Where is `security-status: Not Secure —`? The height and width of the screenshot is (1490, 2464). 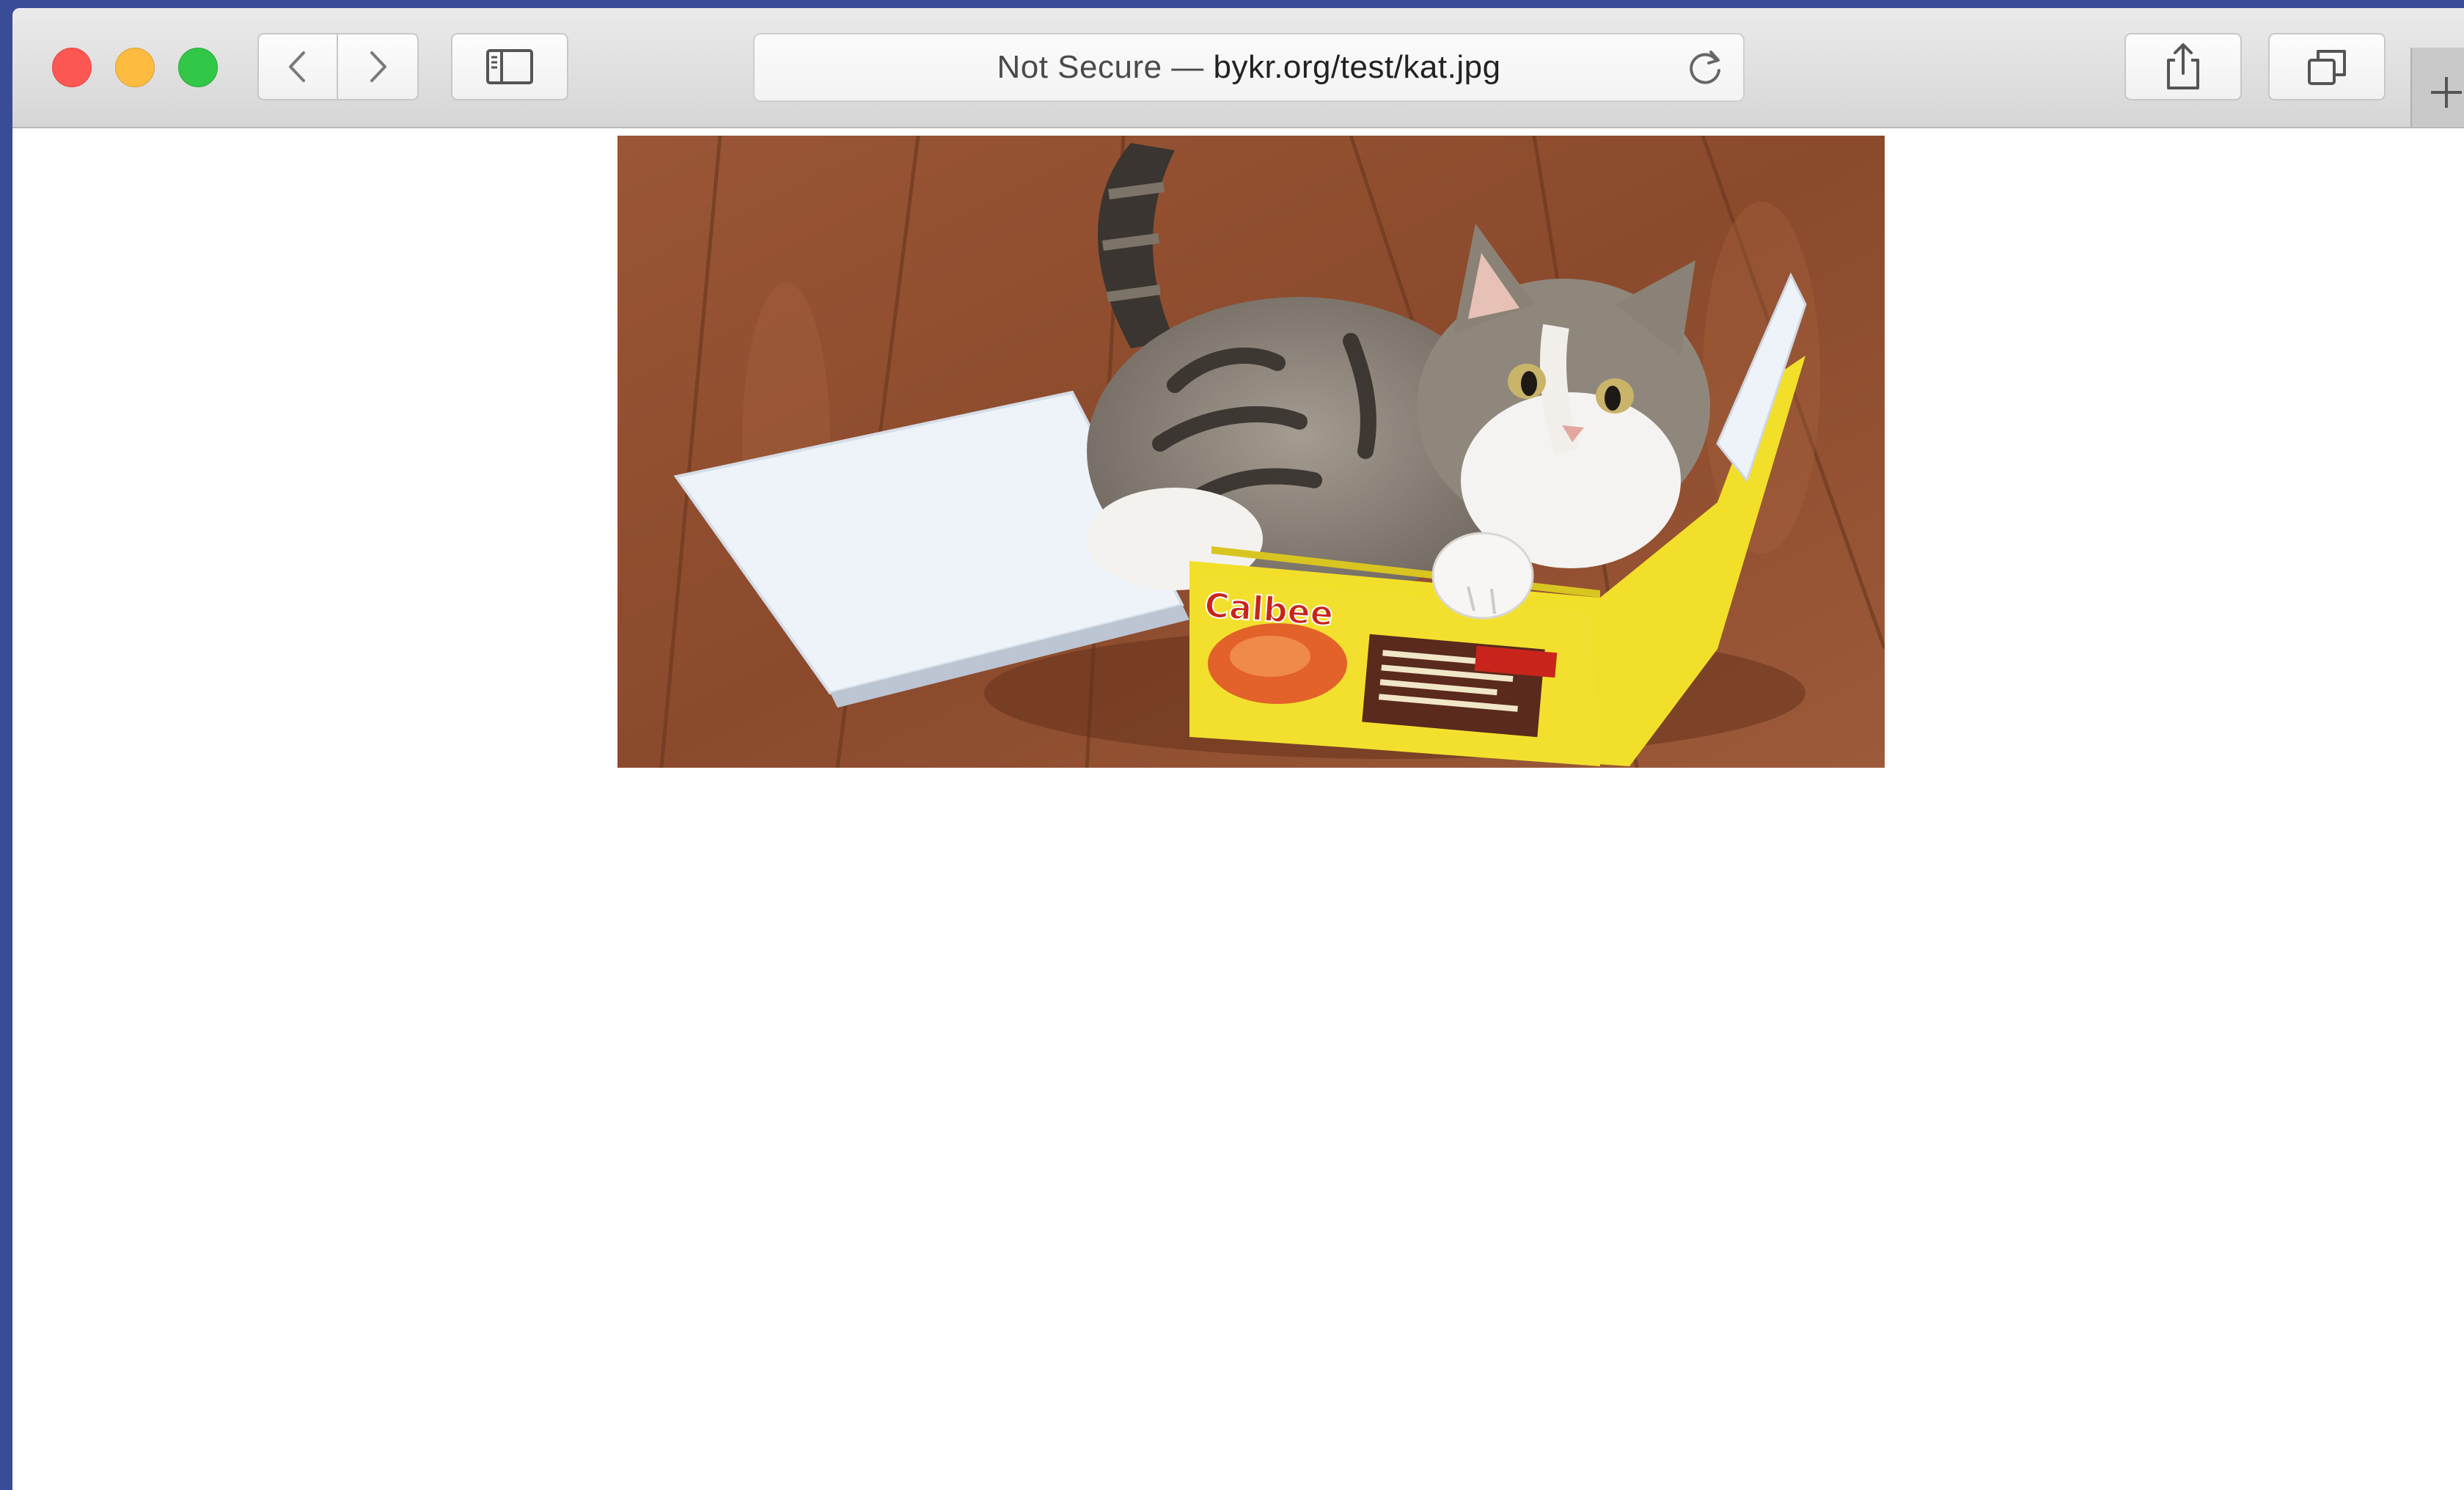
security-status: Not Secure — is located at coordinates (1105, 67).